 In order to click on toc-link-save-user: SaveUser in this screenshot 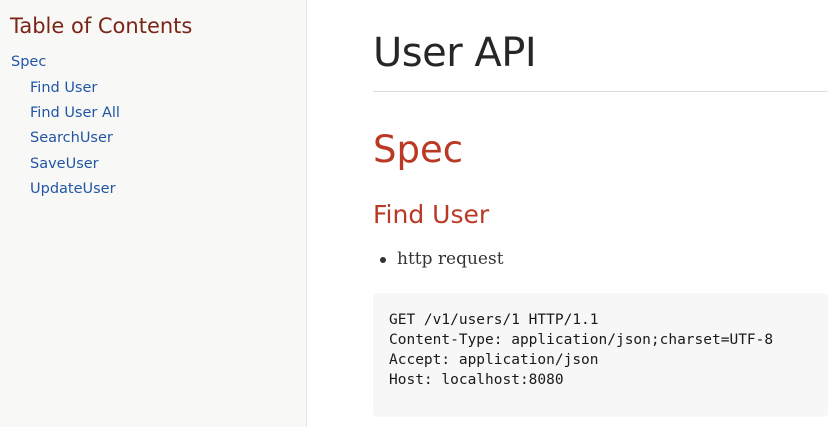, I will do `click(64, 164)`.